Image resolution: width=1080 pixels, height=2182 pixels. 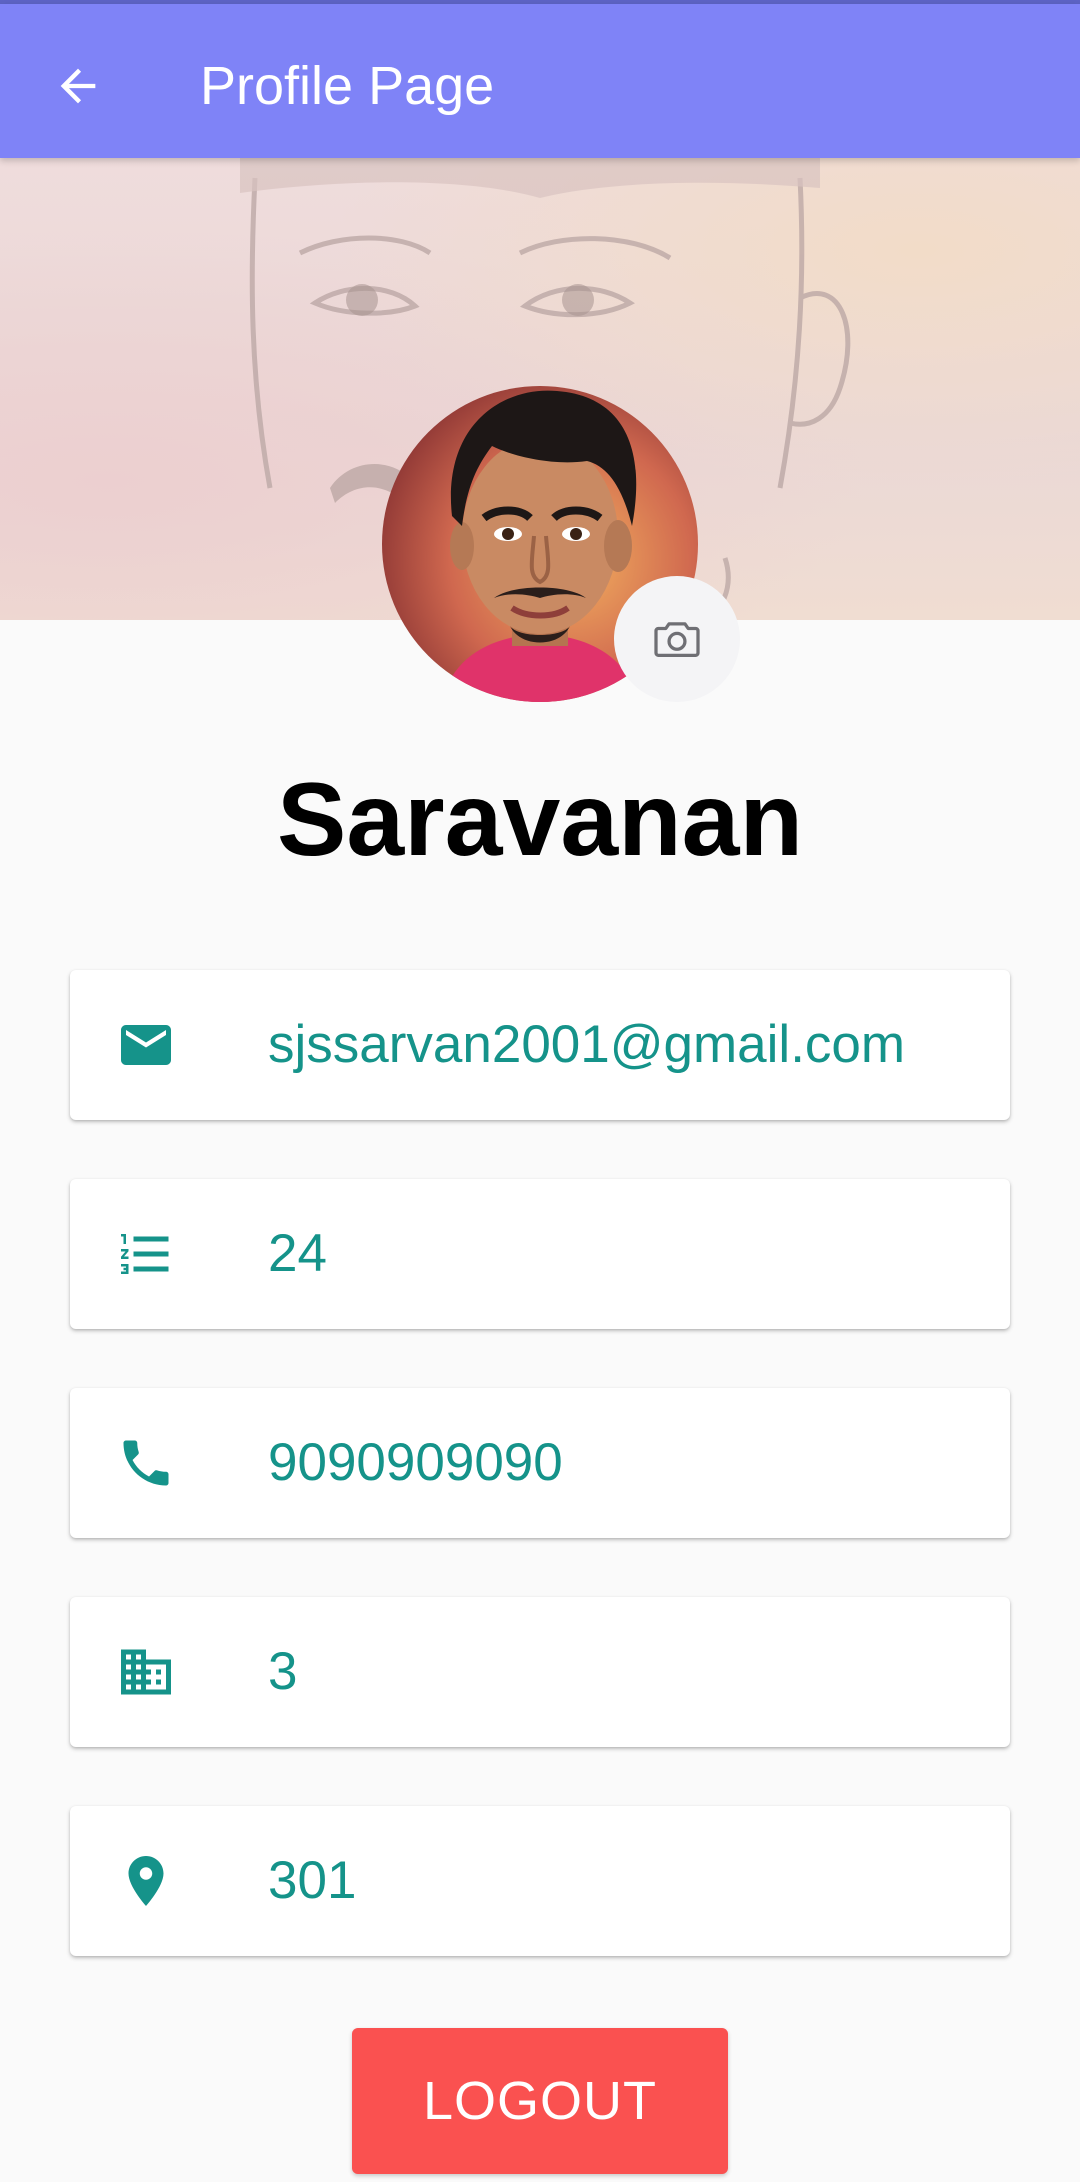 What do you see at coordinates (146, 1045) in the screenshot?
I see `email-icon` at bounding box center [146, 1045].